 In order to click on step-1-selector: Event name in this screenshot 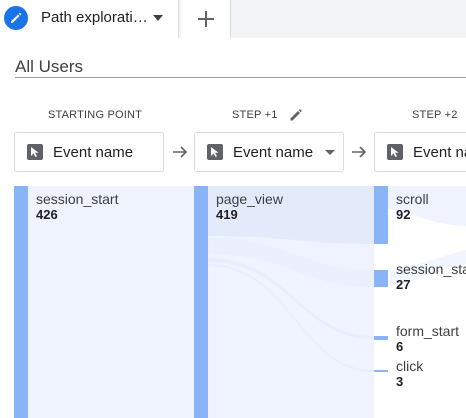, I will do `click(269, 152)`.